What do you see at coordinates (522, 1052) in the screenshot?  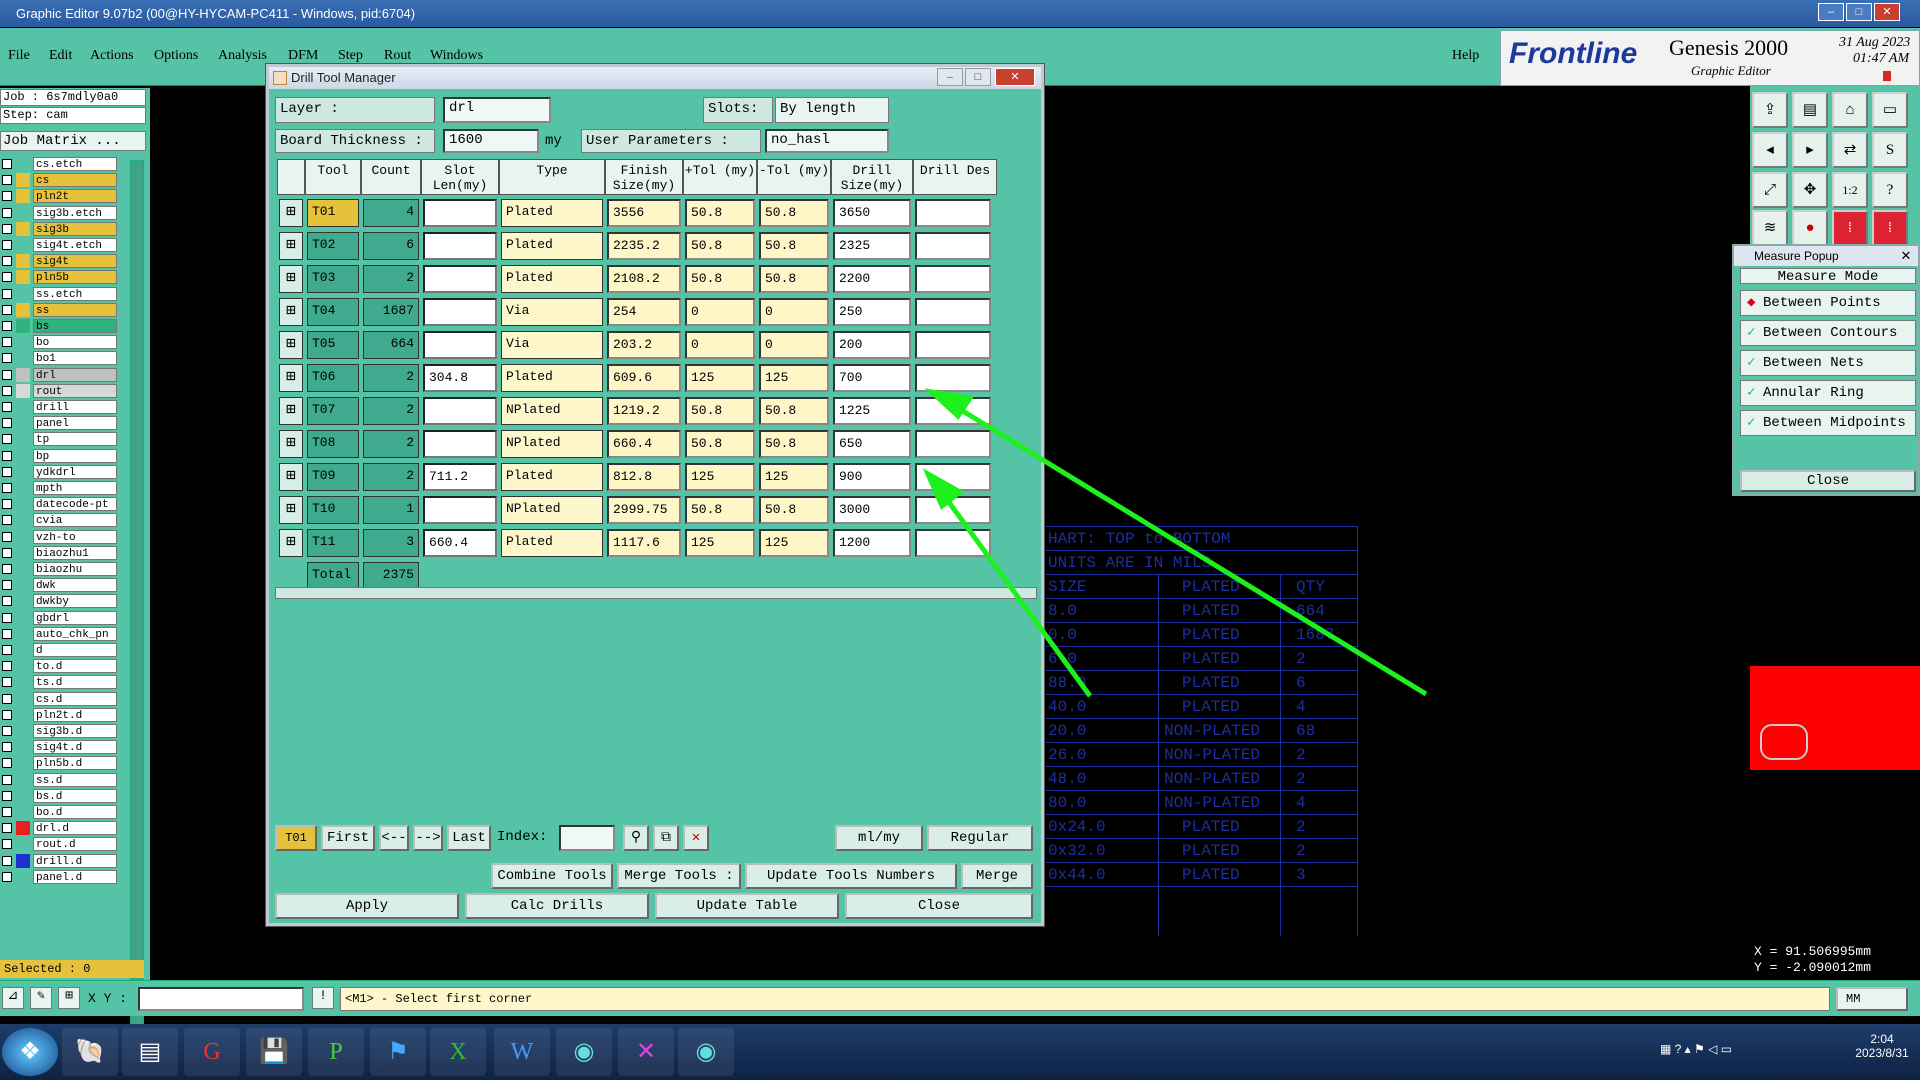 I see `word-icon: W` at bounding box center [522, 1052].